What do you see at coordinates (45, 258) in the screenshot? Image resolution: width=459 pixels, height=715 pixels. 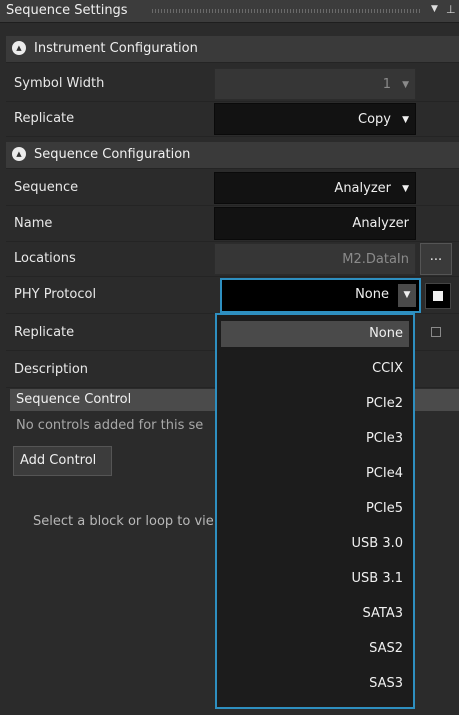 I see `locations-label: Locations` at bounding box center [45, 258].